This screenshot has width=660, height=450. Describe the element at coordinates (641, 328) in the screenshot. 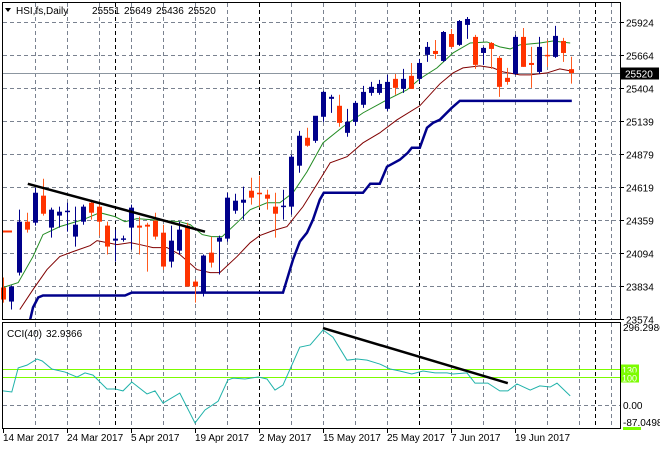

I see `cci-tick-label: 296.2986` at that location.